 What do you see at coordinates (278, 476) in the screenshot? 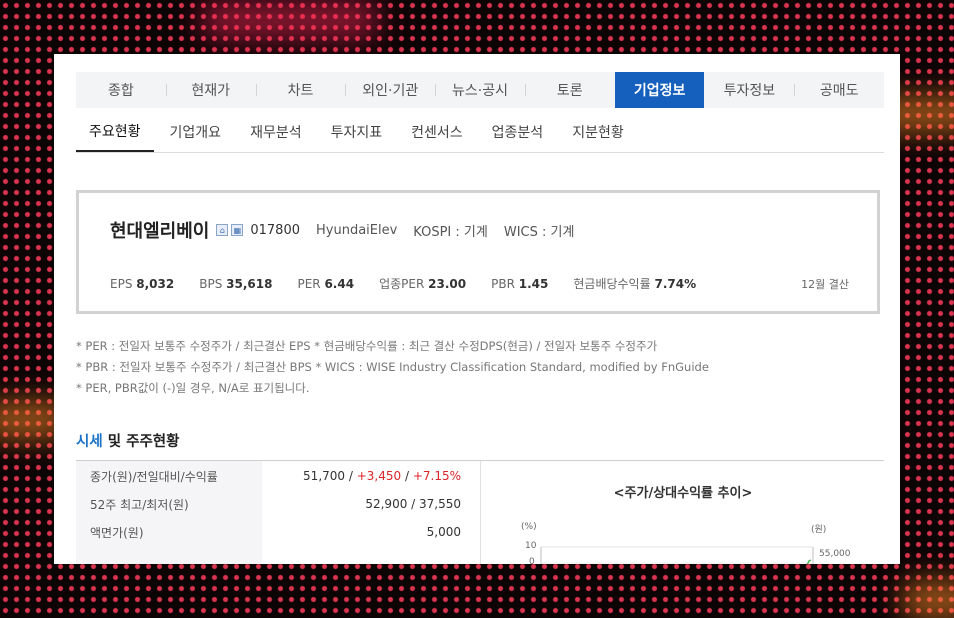
I see `table-row: 종가(원)/전일대비/수익률 51,700 / +3,450 / +7.15%` at bounding box center [278, 476].